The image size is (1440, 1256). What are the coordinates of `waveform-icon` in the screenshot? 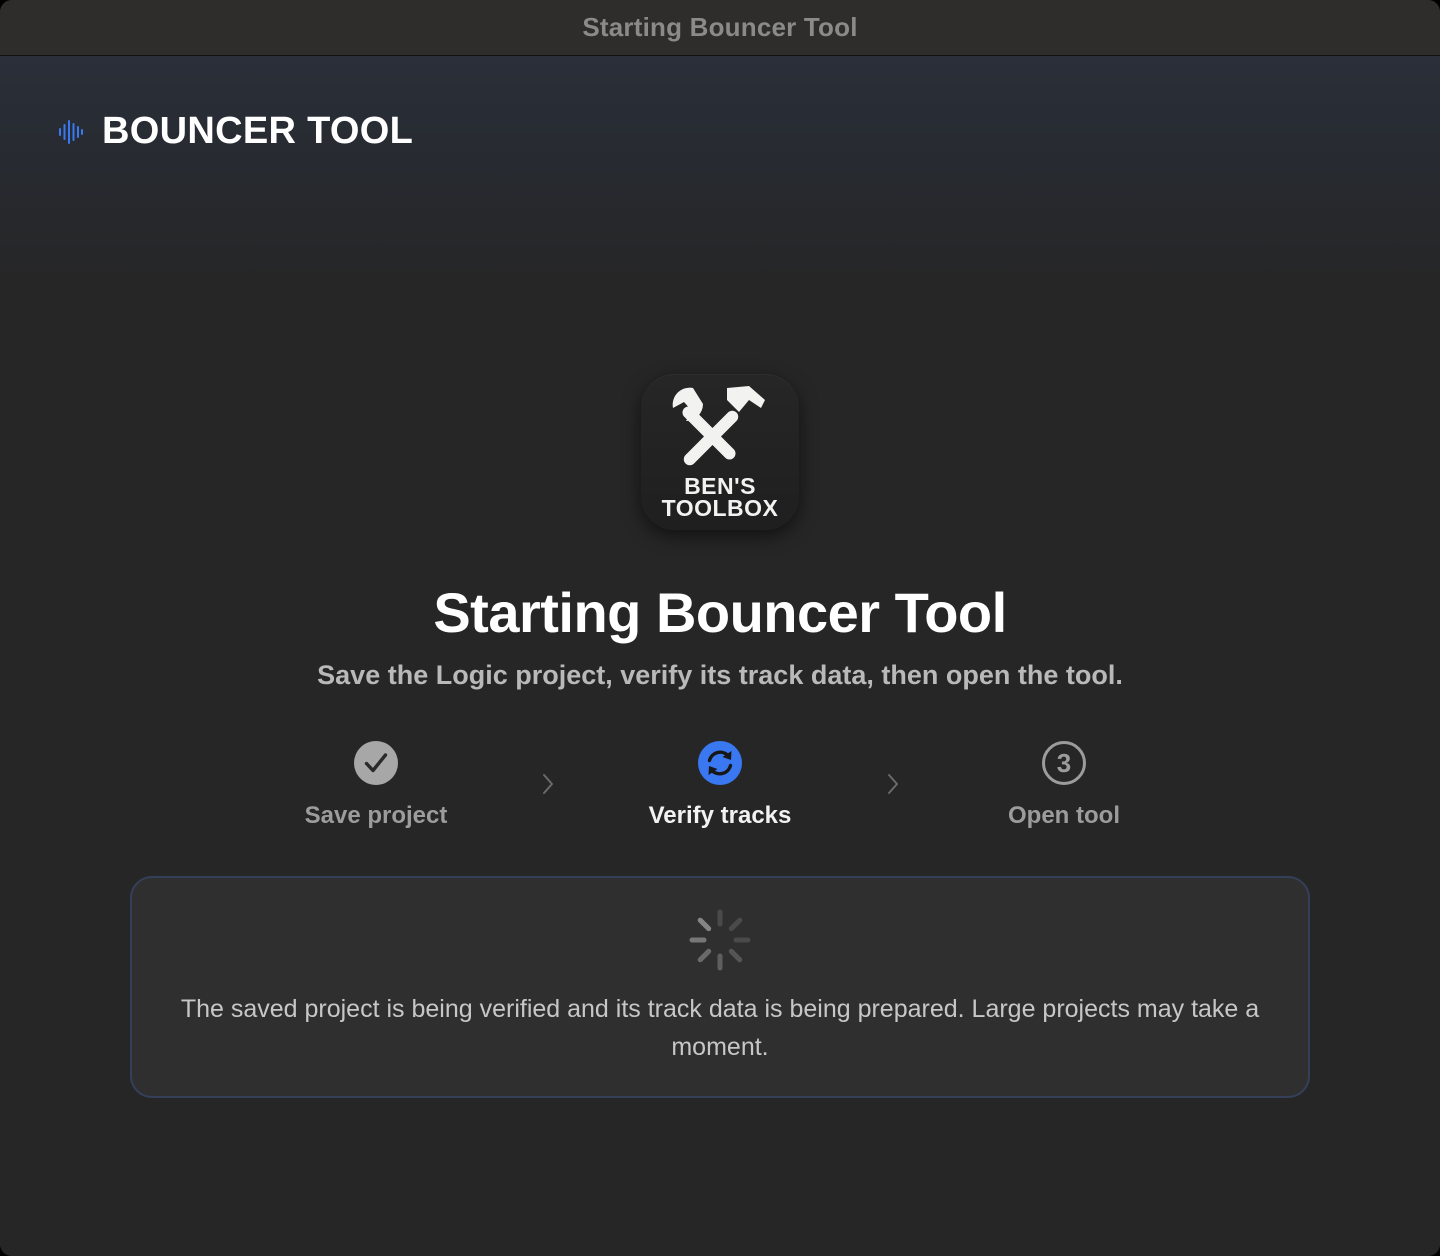 It's located at (71, 131).